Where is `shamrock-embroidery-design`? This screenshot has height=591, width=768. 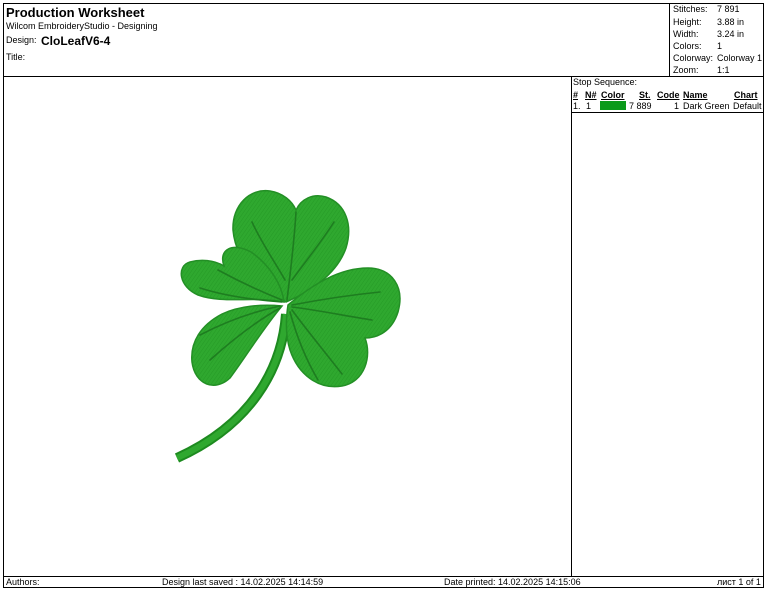
shamrock-embroidery-design is located at coordinates (287, 326).